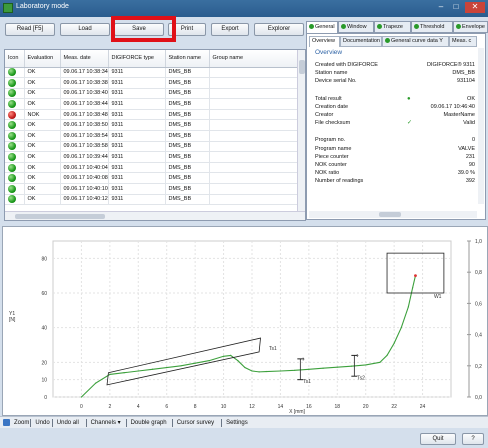 The image size is (488, 448). I want to click on table-row: OK09.06.17 10:38:38.0...9311DMS_BB, so click(152, 83).